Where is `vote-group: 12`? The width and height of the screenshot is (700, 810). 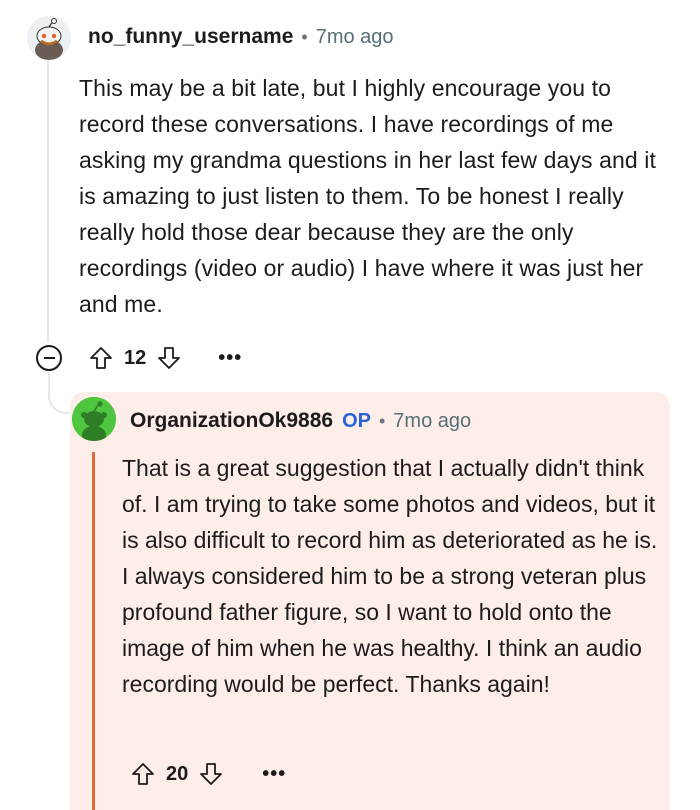 vote-group: 12 is located at coordinates (135, 358).